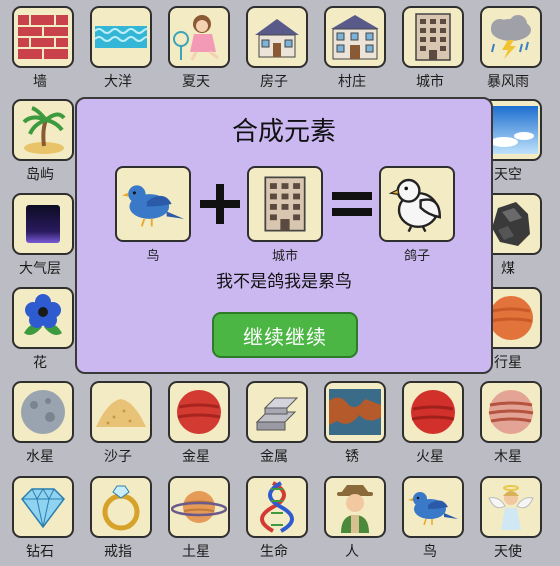 This screenshot has height=566, width=560. I want to click on element-label: 金星, so click(196, 457).